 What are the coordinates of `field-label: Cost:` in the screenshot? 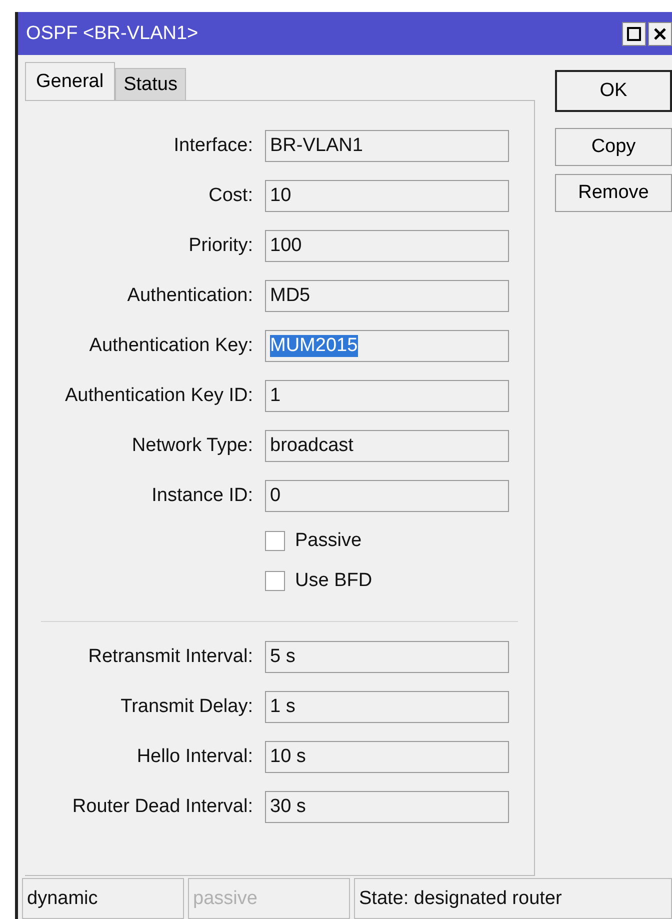 It's located at (230, 196).